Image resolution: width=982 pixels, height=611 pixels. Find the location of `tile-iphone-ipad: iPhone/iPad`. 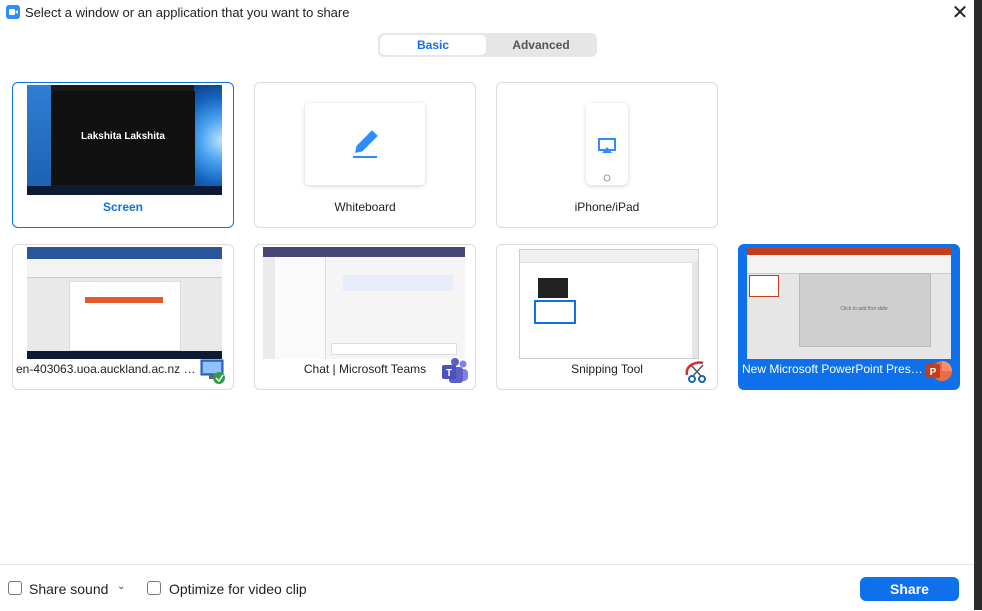

tile-iphone-ipad: iPhone/iPad is located at coordinates (607, 155).